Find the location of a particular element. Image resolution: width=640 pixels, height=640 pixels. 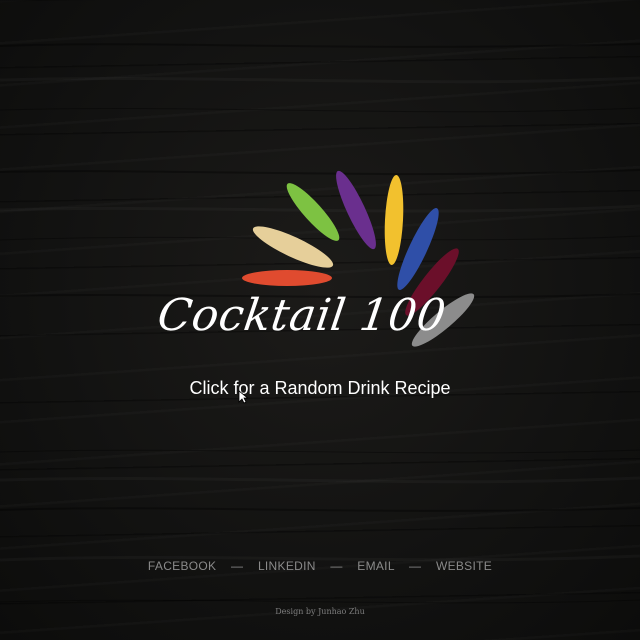

mouse-pointer-icon is located at coordinates (243, 397).